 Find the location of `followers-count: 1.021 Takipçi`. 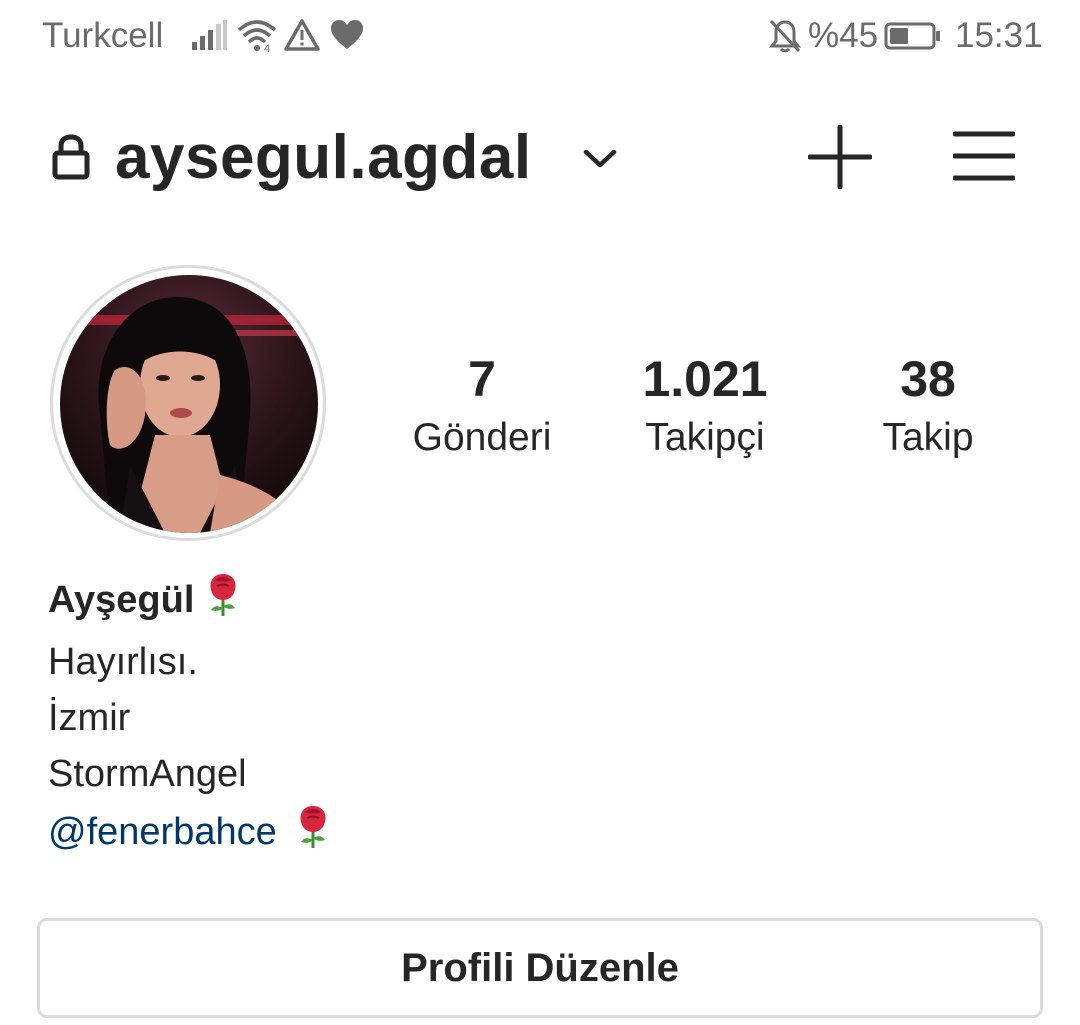

followers-count: 1.021 Takipçi is located at coordinates (705, 405).